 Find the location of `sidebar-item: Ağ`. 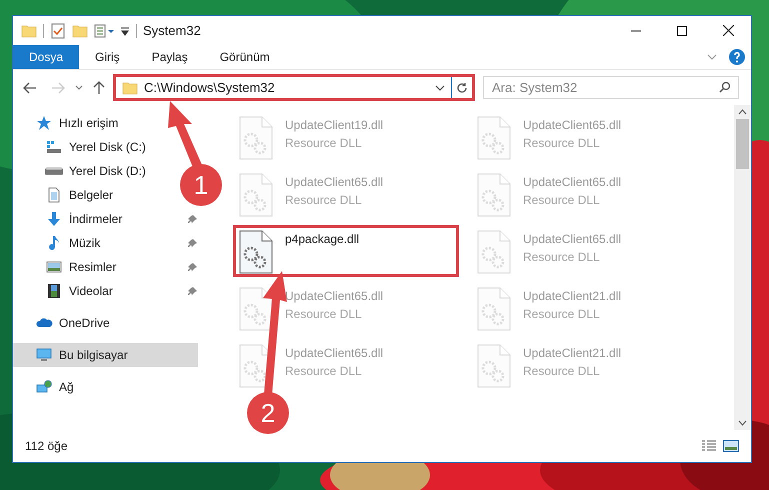

sidebar-item: Ağ is located at coordinates (46, 387).